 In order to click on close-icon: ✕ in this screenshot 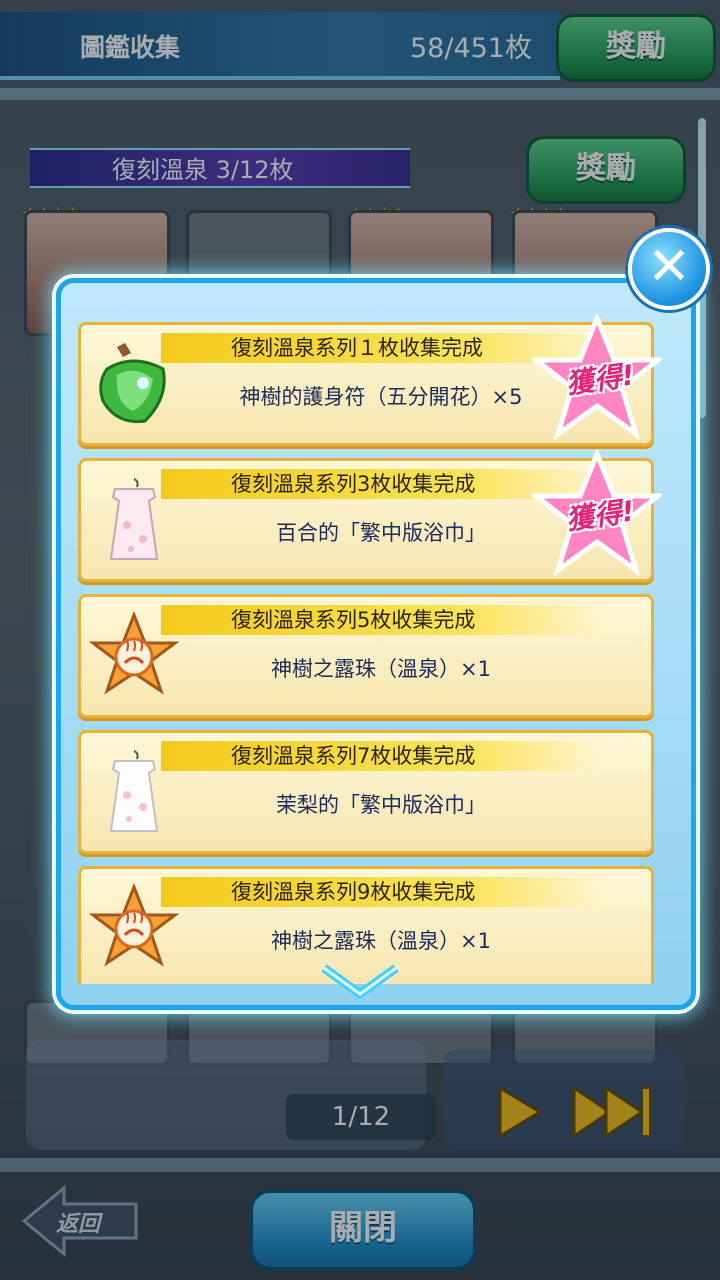, I will do `click(669, 269)`.